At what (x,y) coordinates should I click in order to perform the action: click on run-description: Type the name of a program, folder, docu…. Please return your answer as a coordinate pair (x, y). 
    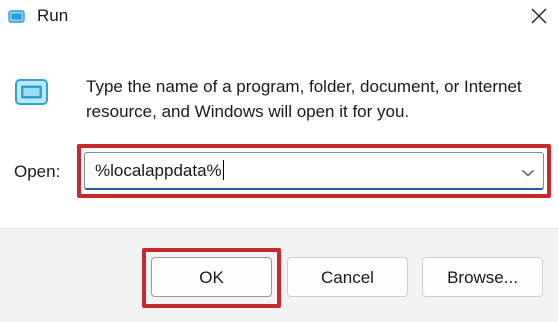
    Looking at the image, I should click on (304, 99).